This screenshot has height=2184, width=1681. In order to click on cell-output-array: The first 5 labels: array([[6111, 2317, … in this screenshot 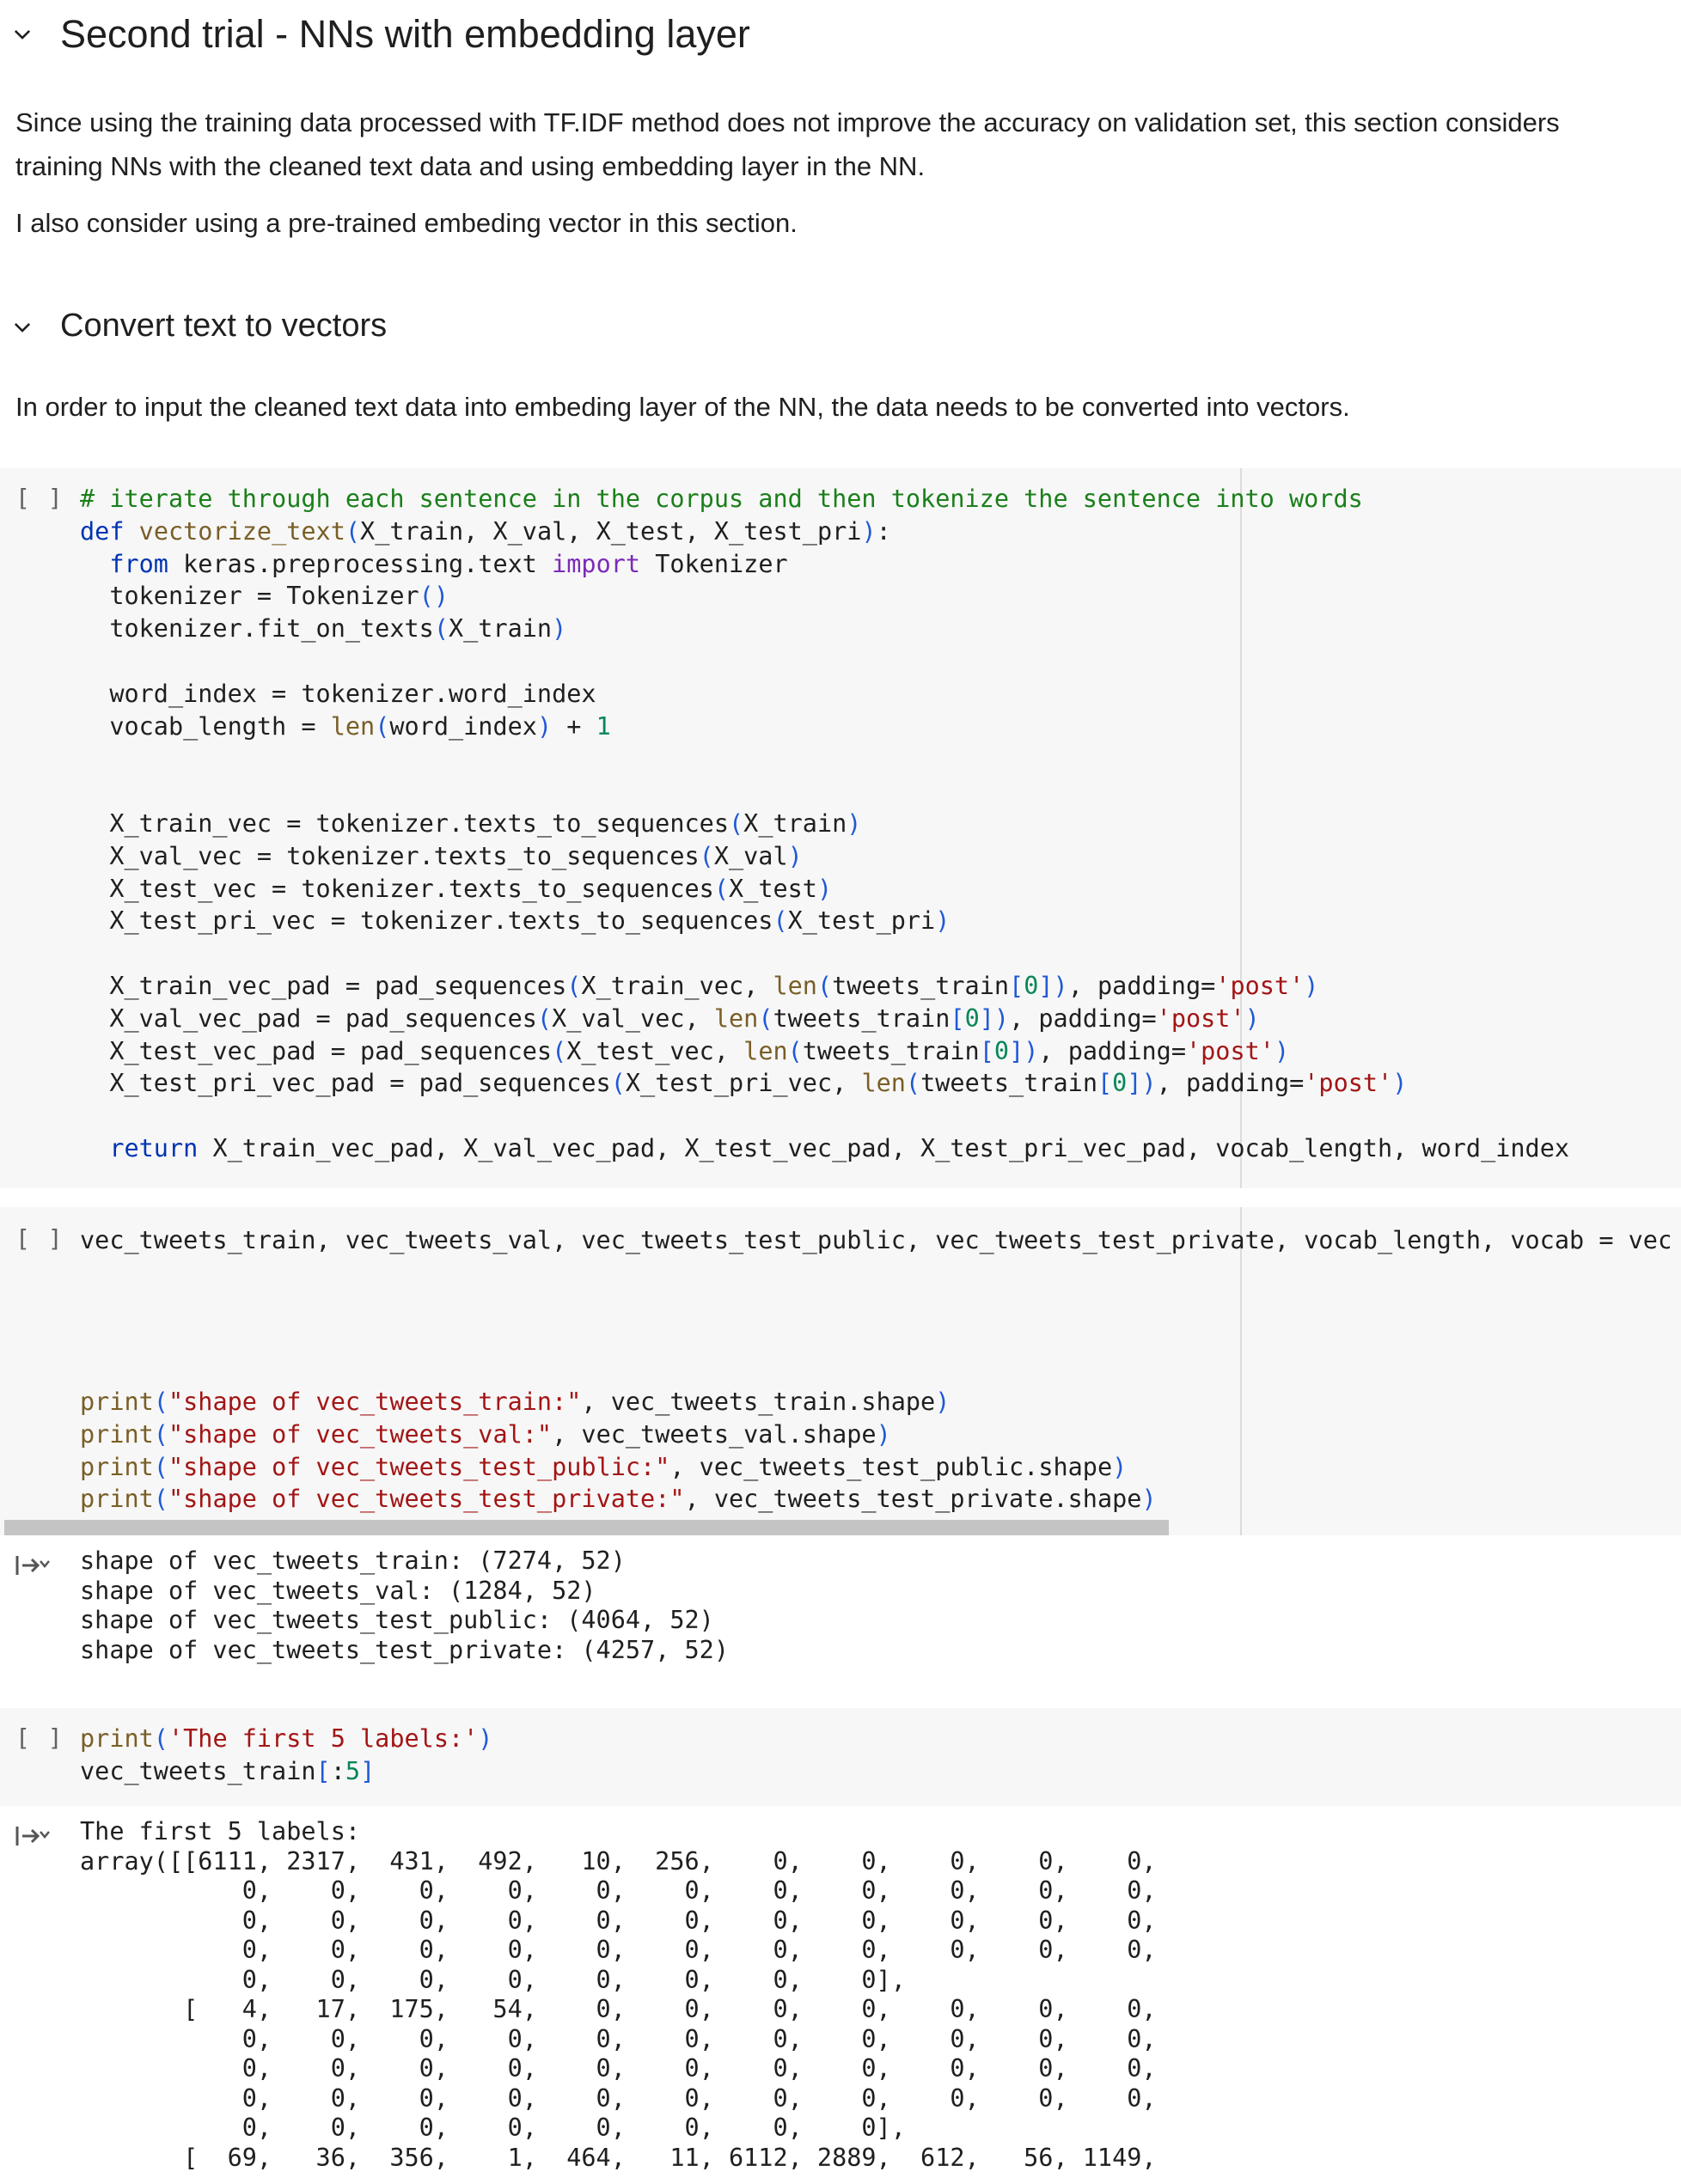, I will do `click(618, 1995)`.